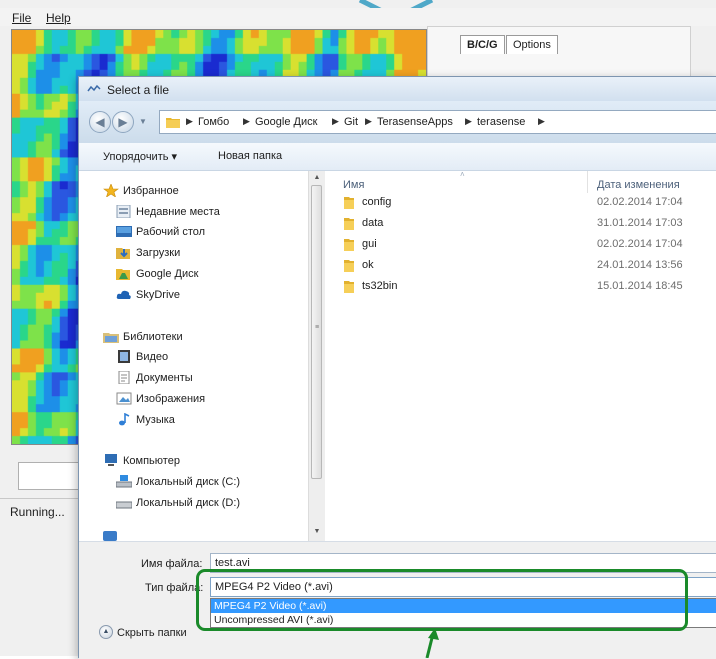 The width and height of the screenshot is (716, 659). Describe the element at coordinates (40, 498) in the screenshot. I see `status-divider` at that location.